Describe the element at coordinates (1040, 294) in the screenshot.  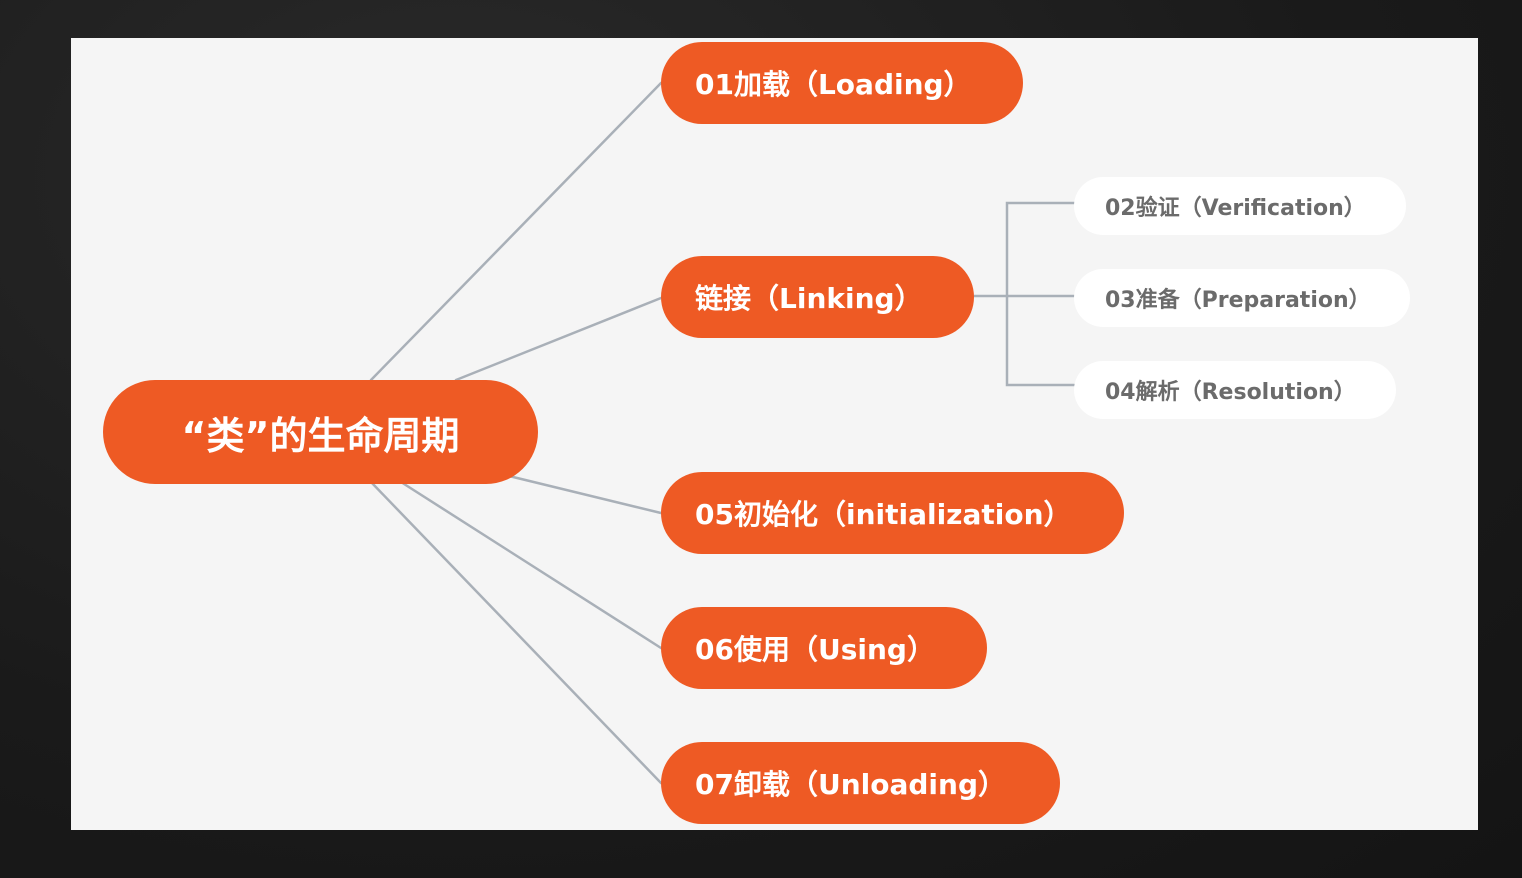
I see `connector-linking-bracket` at that location.